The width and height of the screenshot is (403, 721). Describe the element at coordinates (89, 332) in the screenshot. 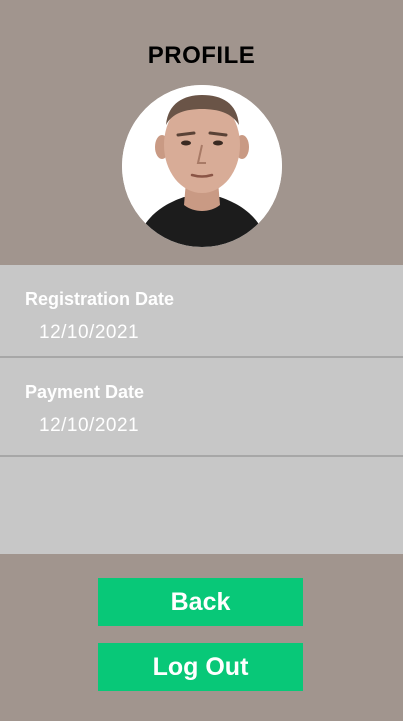

I see `registration-date-value: 12/10/2021` at that location.